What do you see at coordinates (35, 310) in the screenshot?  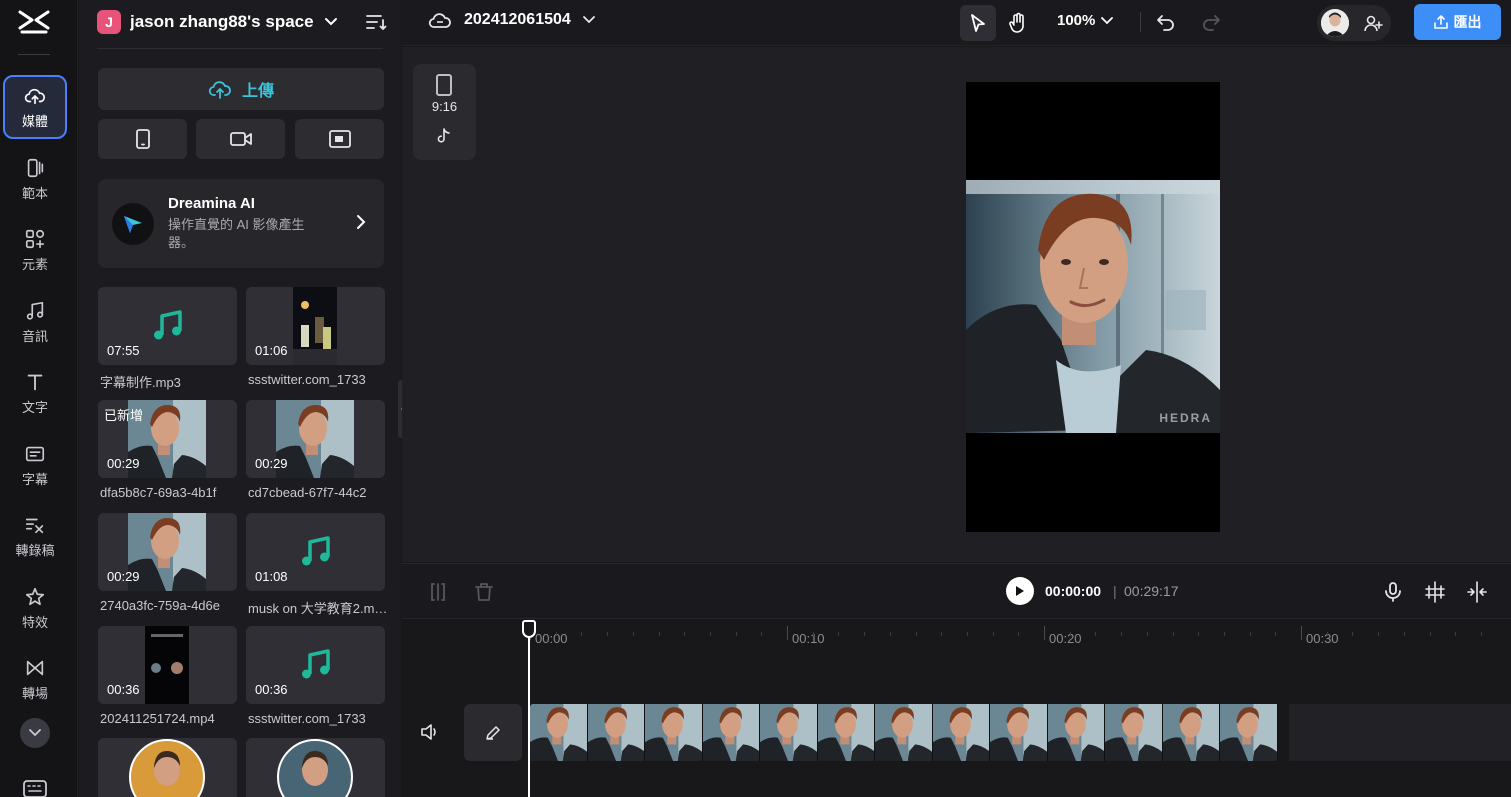 I see `music-icon` at bounding box center [35, 310].